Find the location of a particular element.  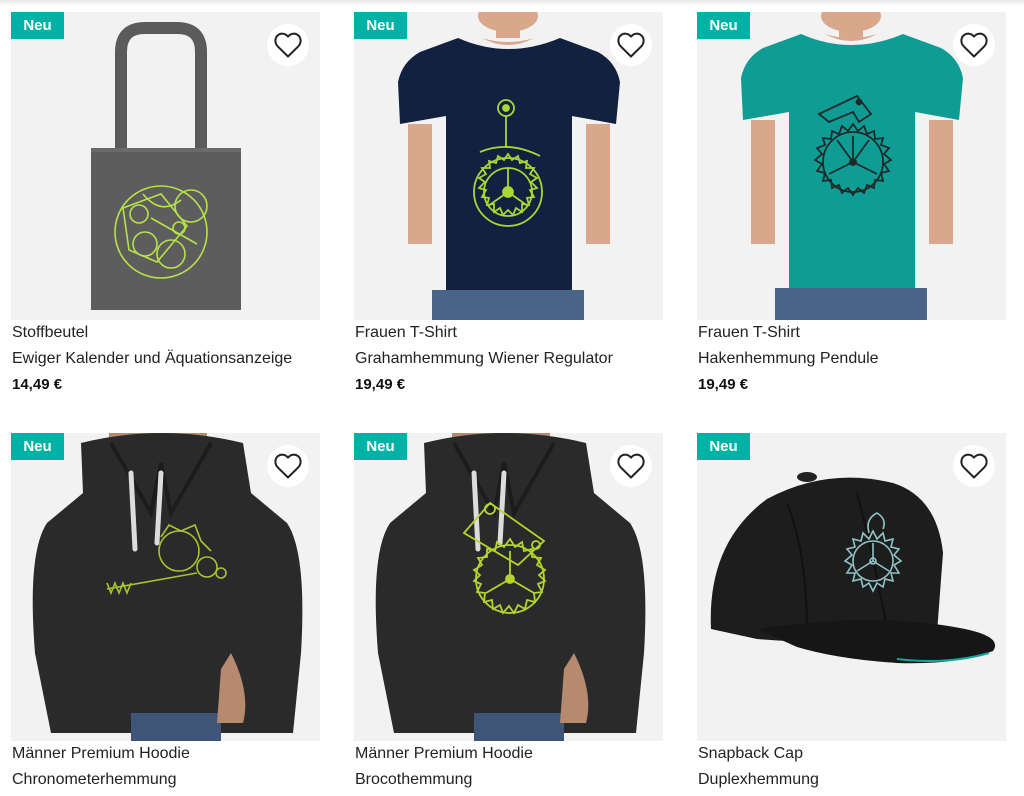

product-type: Stoffbeutel is located at coordinates (50, 332).